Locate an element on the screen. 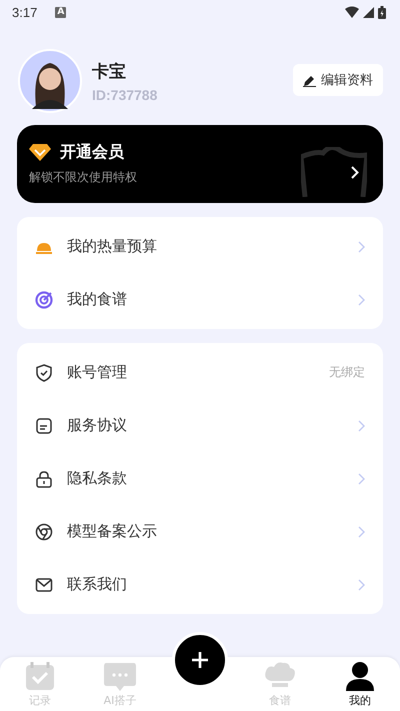 The height and width of the screenshot is (711, 400). membership-title: 开通会员 is located at coordinates (92, 152).